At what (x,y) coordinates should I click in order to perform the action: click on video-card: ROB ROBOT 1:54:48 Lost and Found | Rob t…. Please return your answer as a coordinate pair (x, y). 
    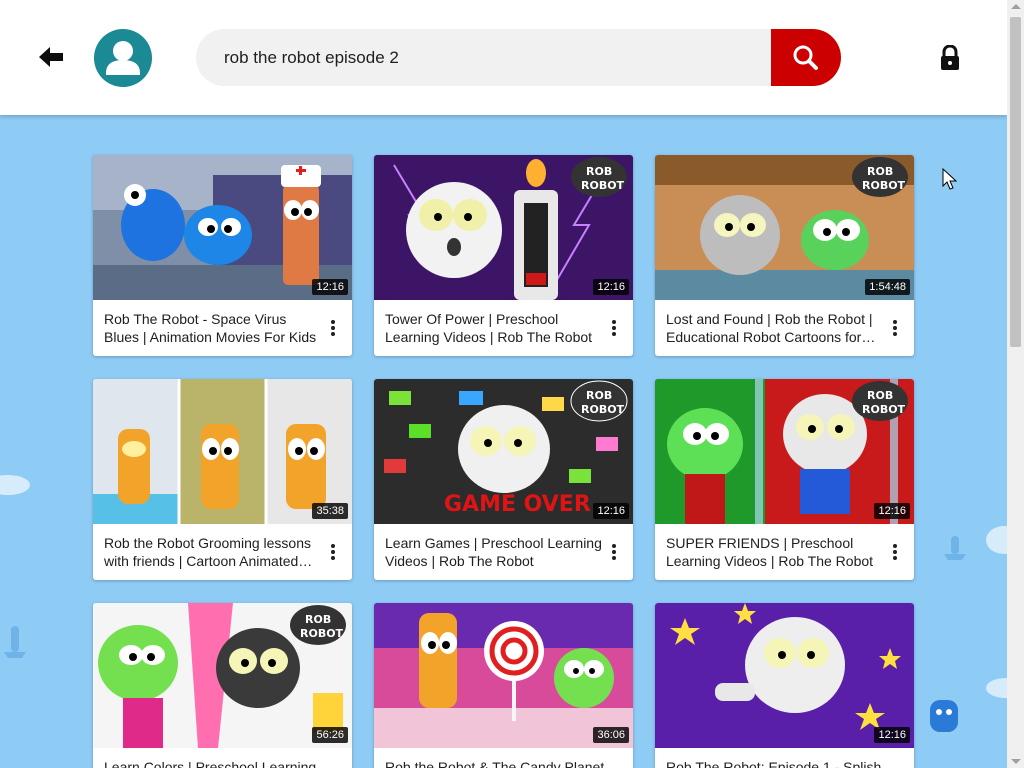
    Looking at the image, I should click on (784, 255).